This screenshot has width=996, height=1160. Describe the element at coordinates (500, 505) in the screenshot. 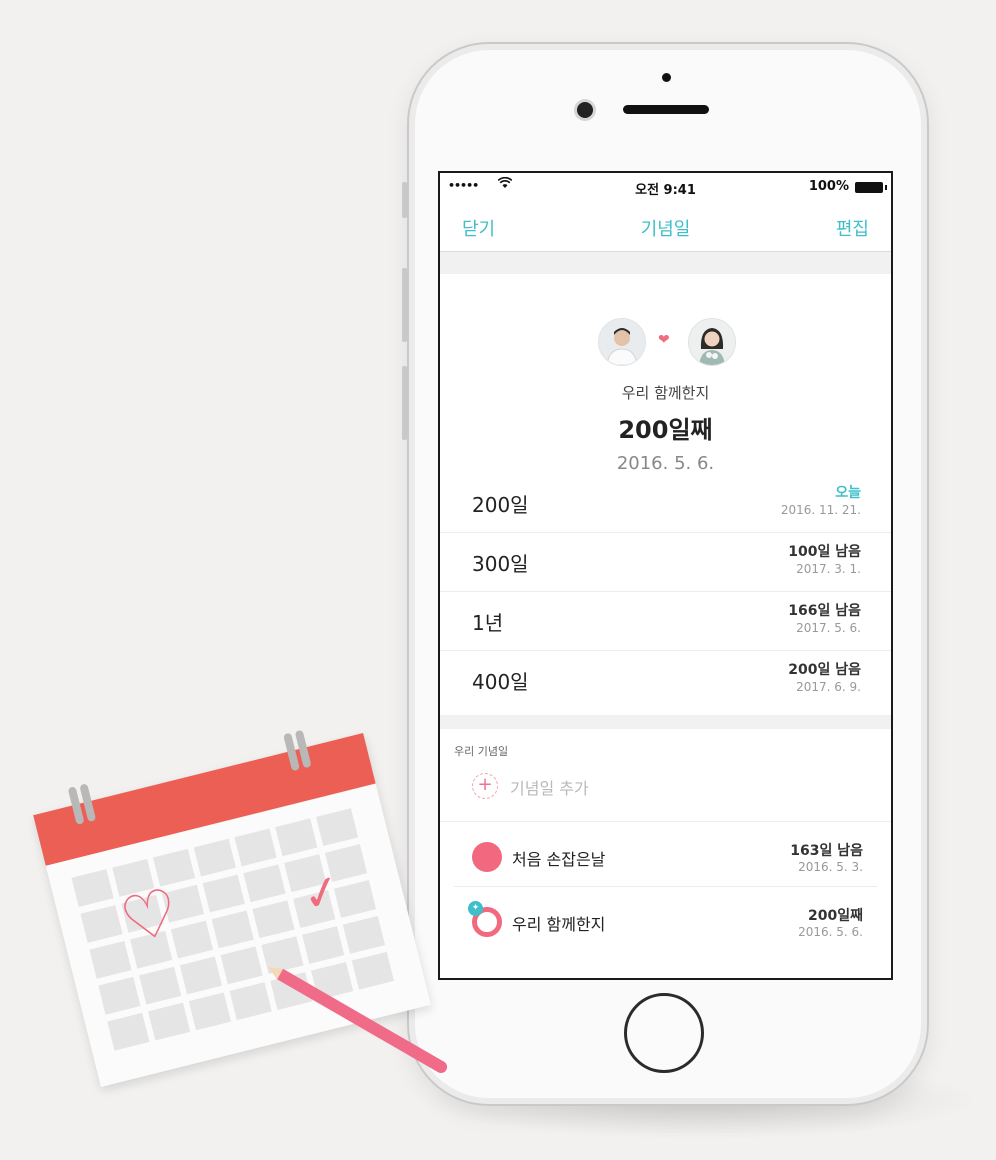

I see `milestone-name: 200일` at that location.